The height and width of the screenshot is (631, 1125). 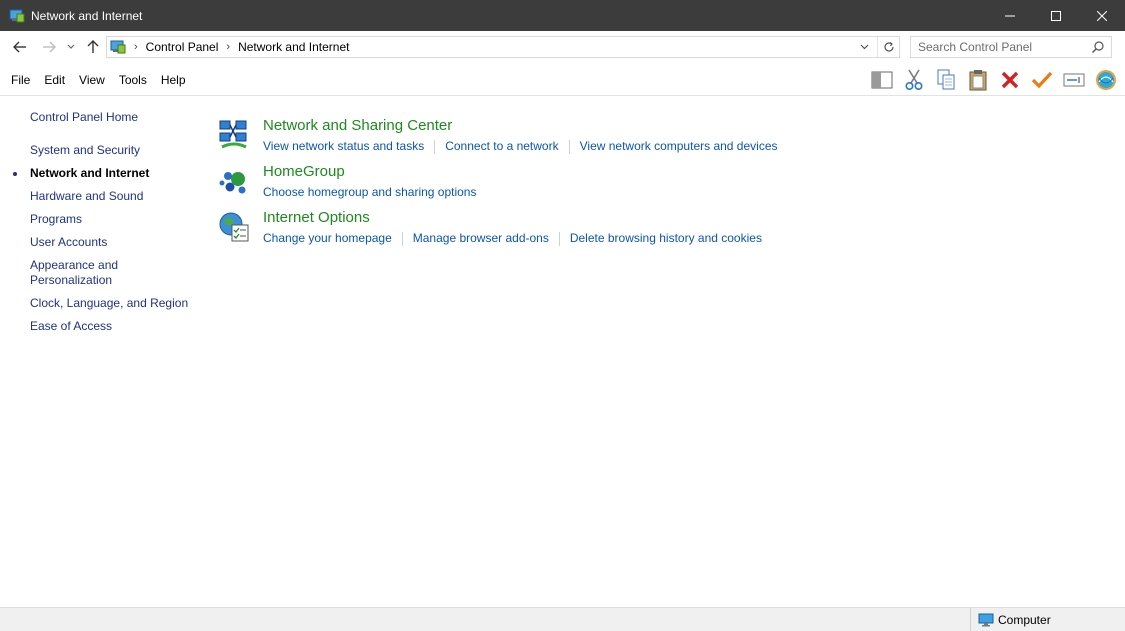 What do you see at coordinates (304, 171) in the screenshot?
I see `homegroup-title: HomeGroup` at bounding box center [304, 171].